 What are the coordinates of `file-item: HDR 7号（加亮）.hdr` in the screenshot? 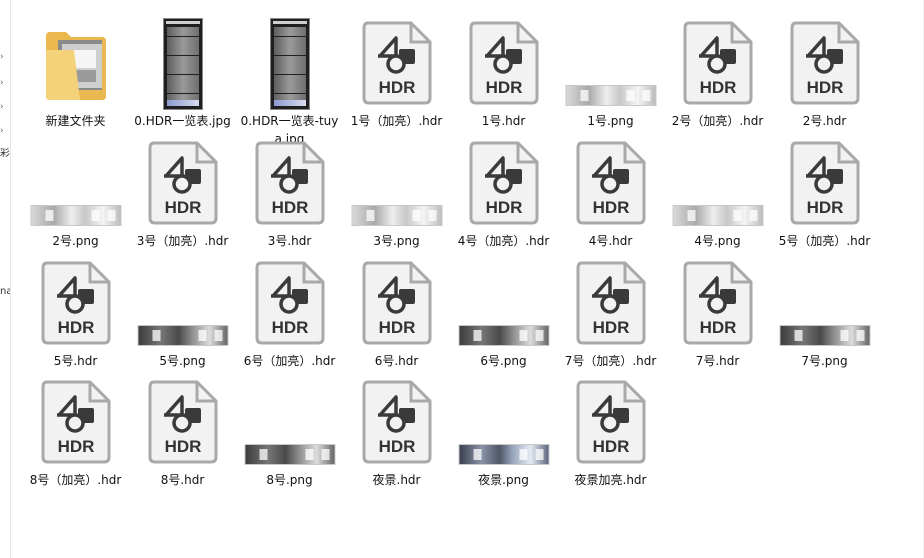 It's located at (610, 312).